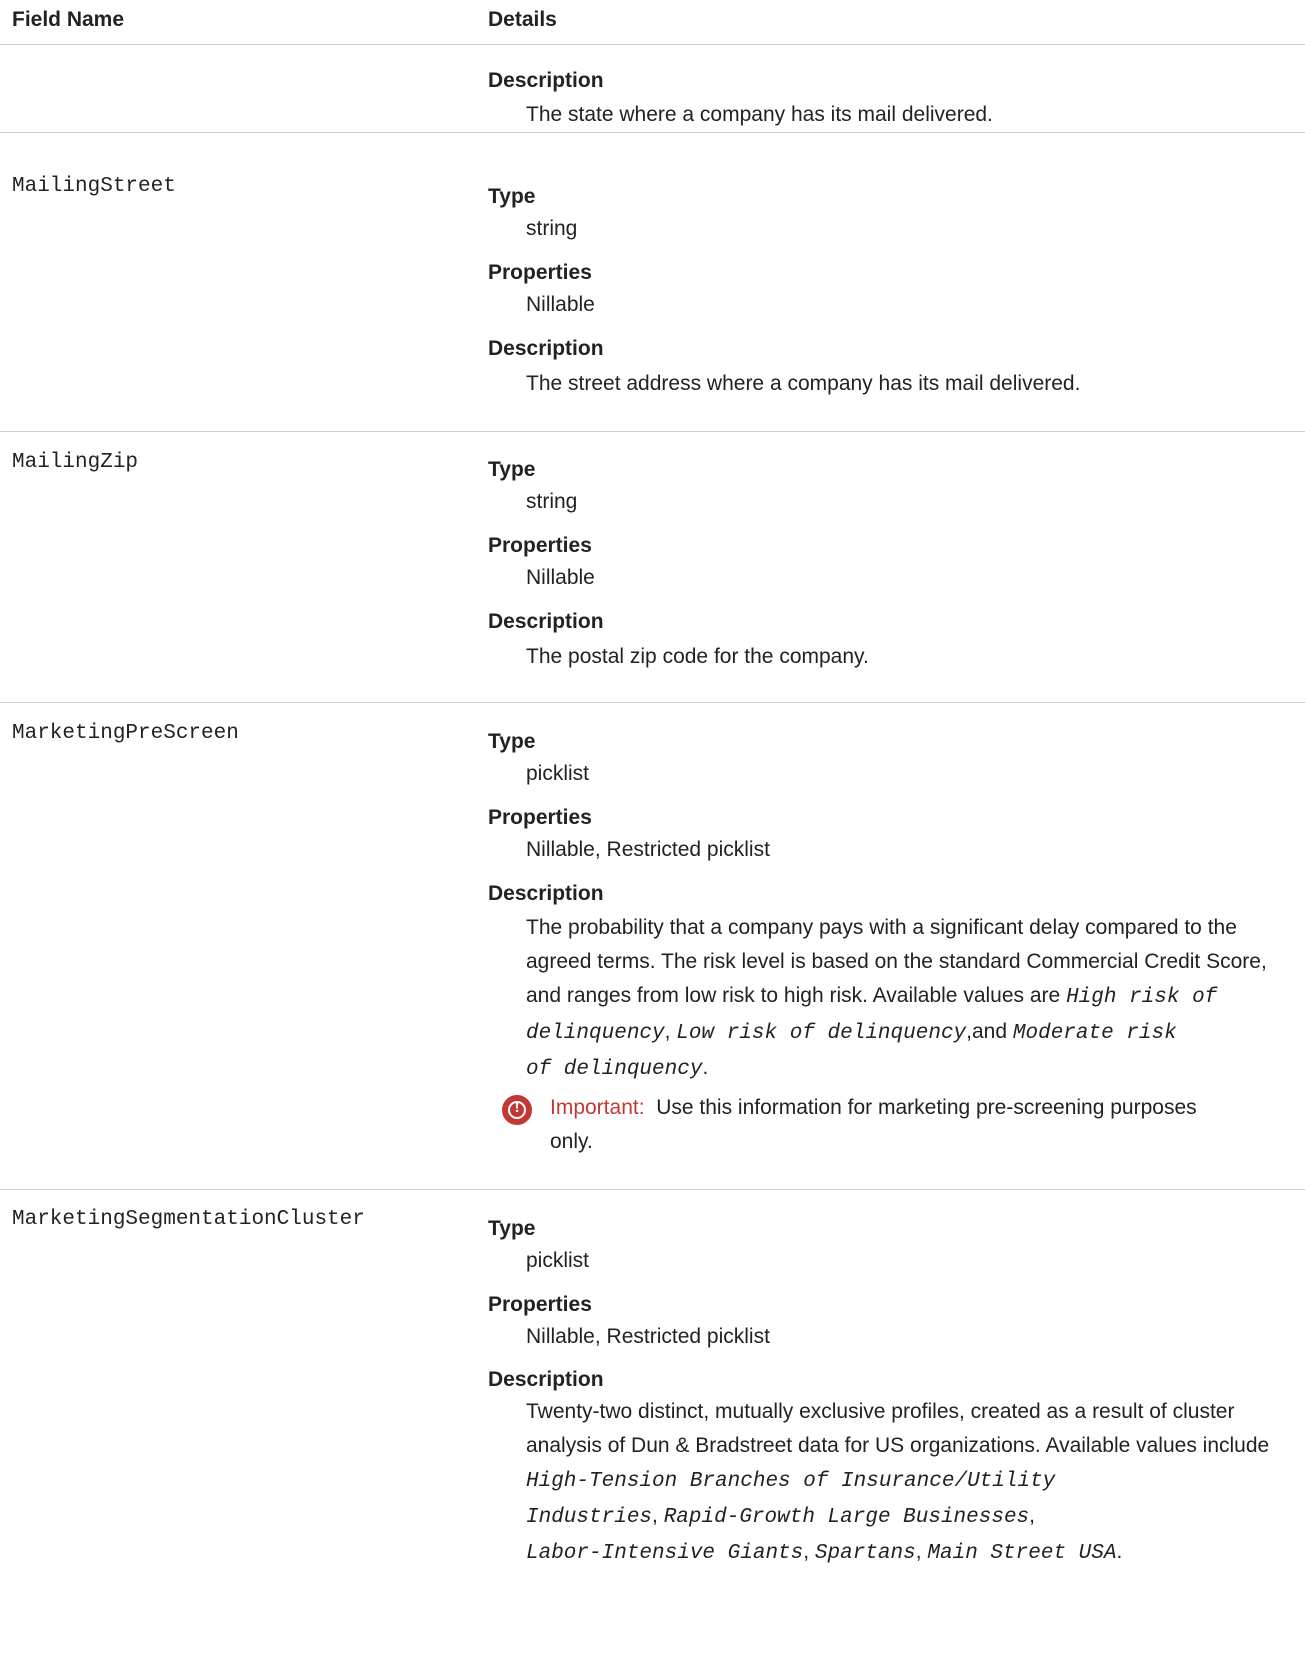  I want to click on picklist-value: High risk of, so click(1142, 997).